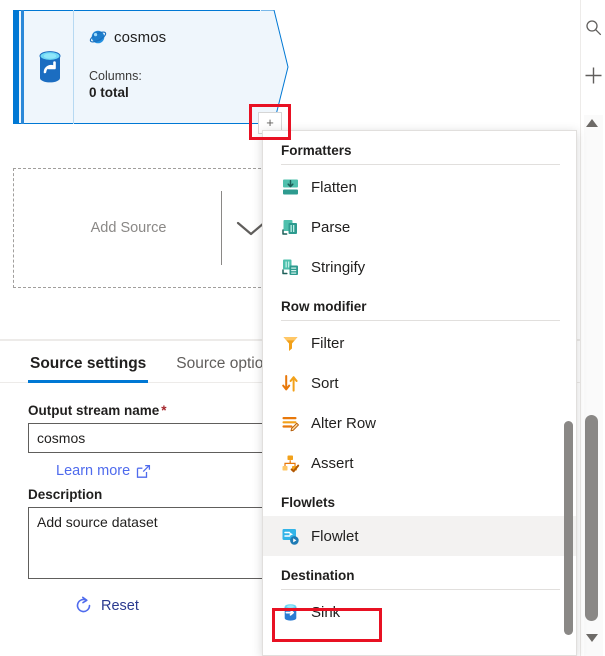 The height and width of the screenshot is (656, 605). I want to click on plus-icon, so click(593, 75).